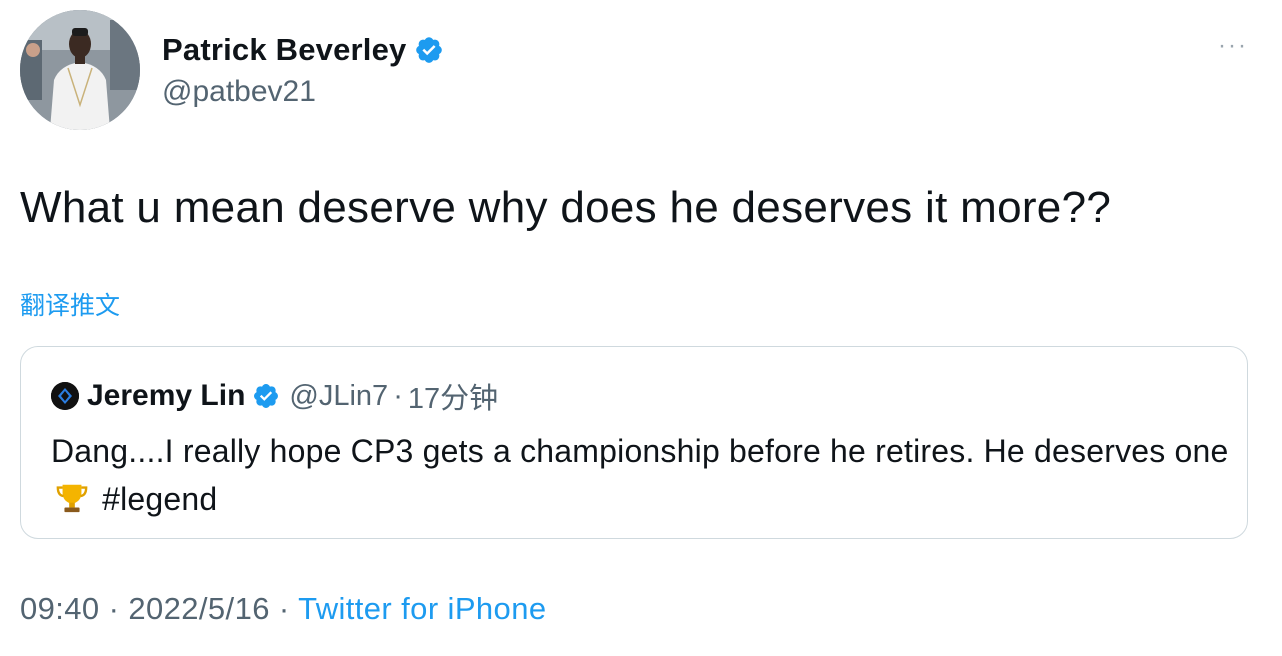  Describe the element at coordinates (239, 92) in the screenshot. I see `author-handle: @patbev21` at that location.